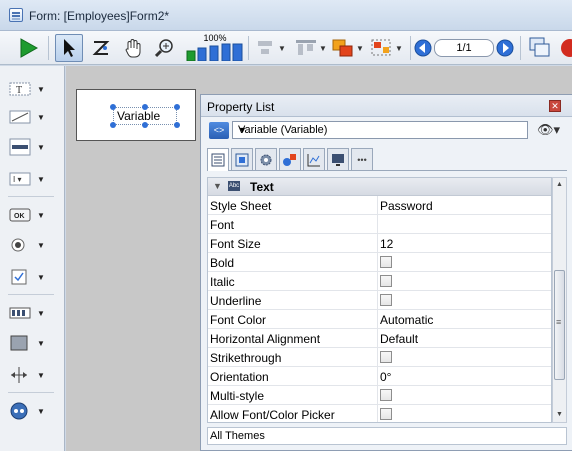 This screenshot has width=572, height=451. I want to click on input-variable-icon: I ▾, so click(20, 179).